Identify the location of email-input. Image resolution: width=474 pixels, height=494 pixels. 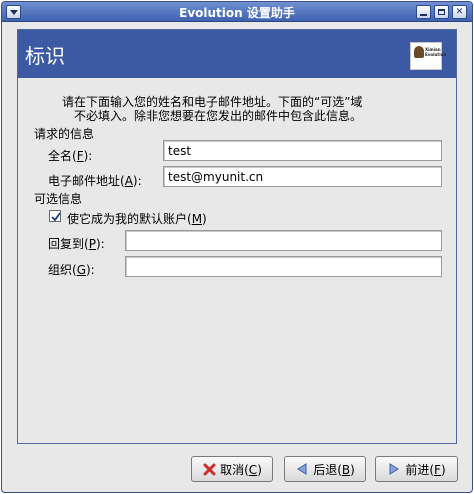
(302, 176).